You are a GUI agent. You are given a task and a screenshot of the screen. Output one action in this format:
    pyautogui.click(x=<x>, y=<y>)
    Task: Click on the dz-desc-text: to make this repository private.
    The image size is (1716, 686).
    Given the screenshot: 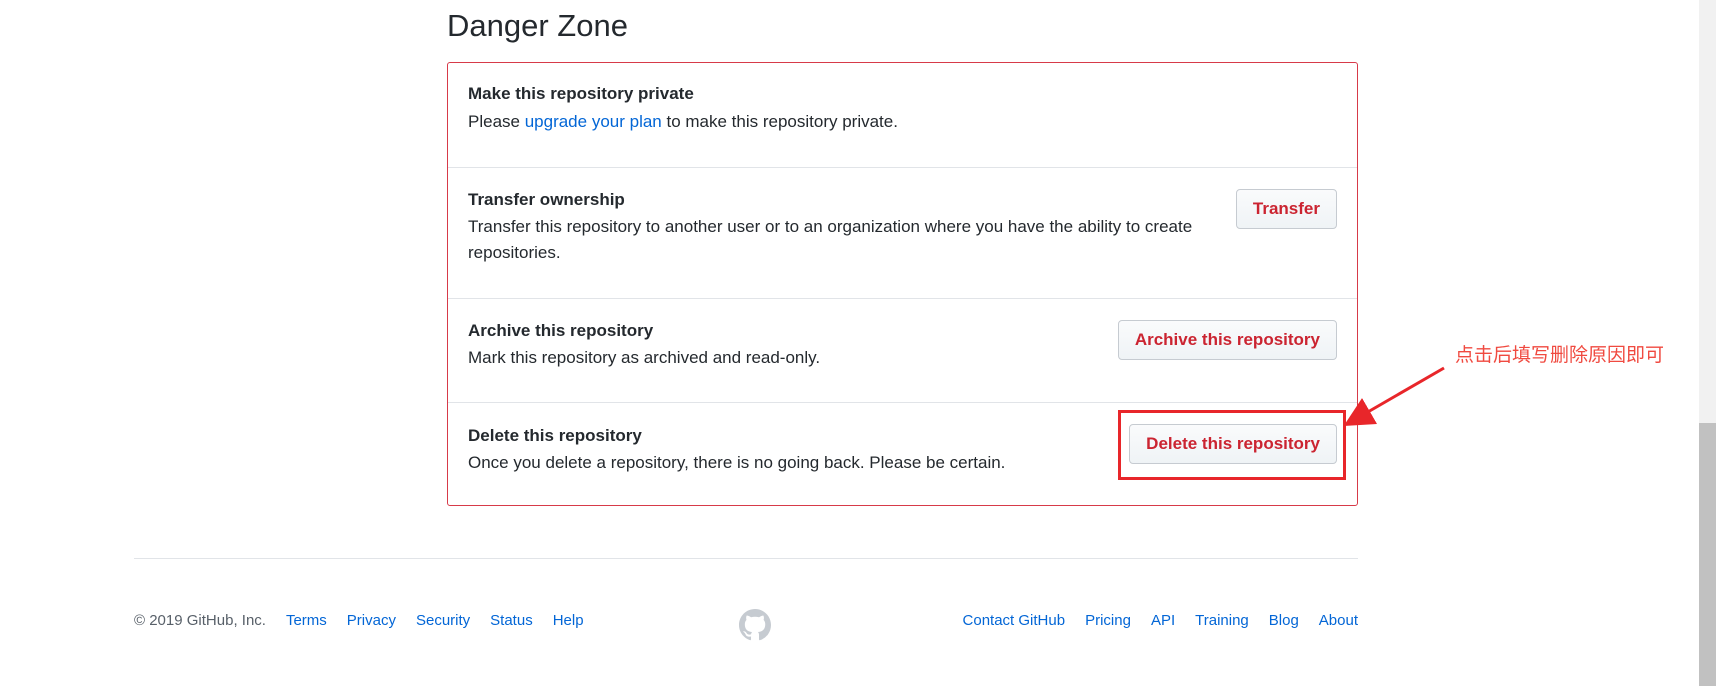 What is the action you would take?
    pyautogui.click(x=779, y=121)
    